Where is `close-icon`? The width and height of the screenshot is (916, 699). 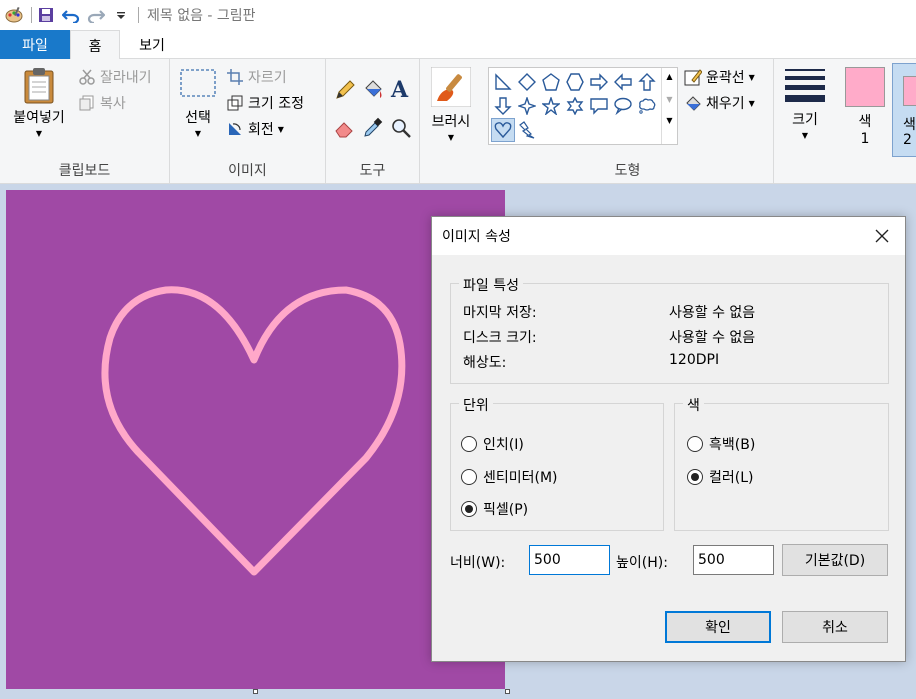
close-icon is located at coordinates (882, 236).